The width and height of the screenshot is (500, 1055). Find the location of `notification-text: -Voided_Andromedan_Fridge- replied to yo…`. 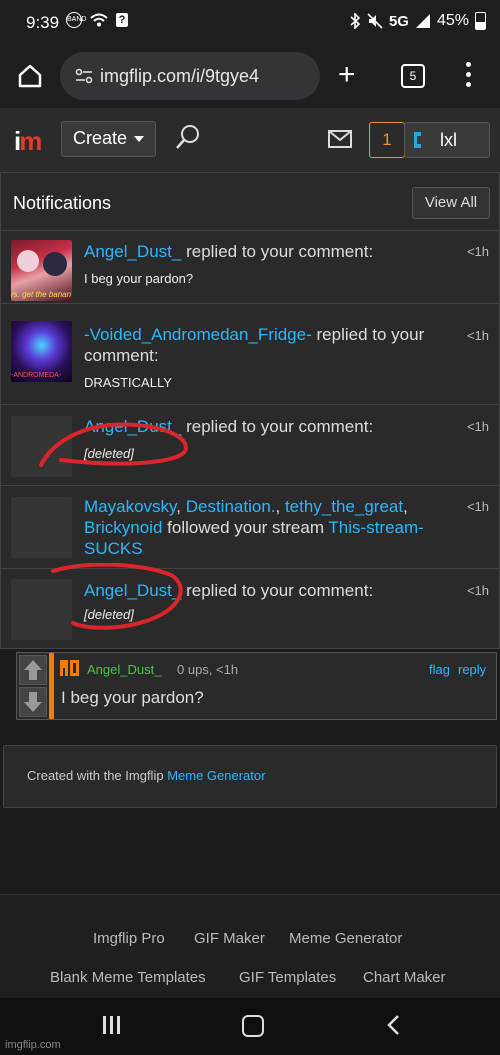

notification-text: -Voided_Andromedan_Fridge- replied to yo… is located at coordinates (269, 345).